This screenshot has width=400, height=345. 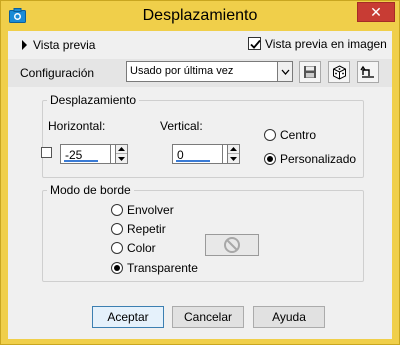 I want to click on vertical-arrows, so click(x=233, y=154).